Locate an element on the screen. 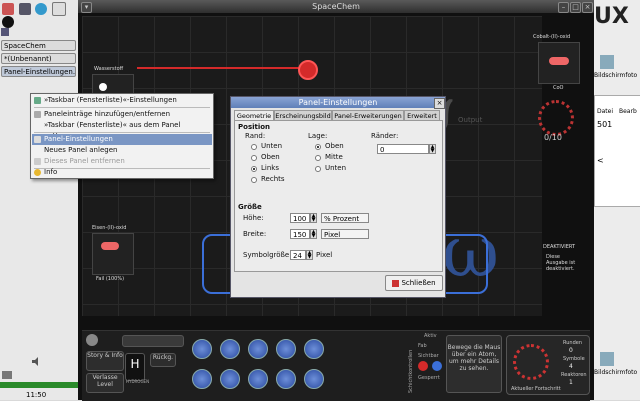  tab-erweitert: Erweitert is located at coordinates (422, 115).